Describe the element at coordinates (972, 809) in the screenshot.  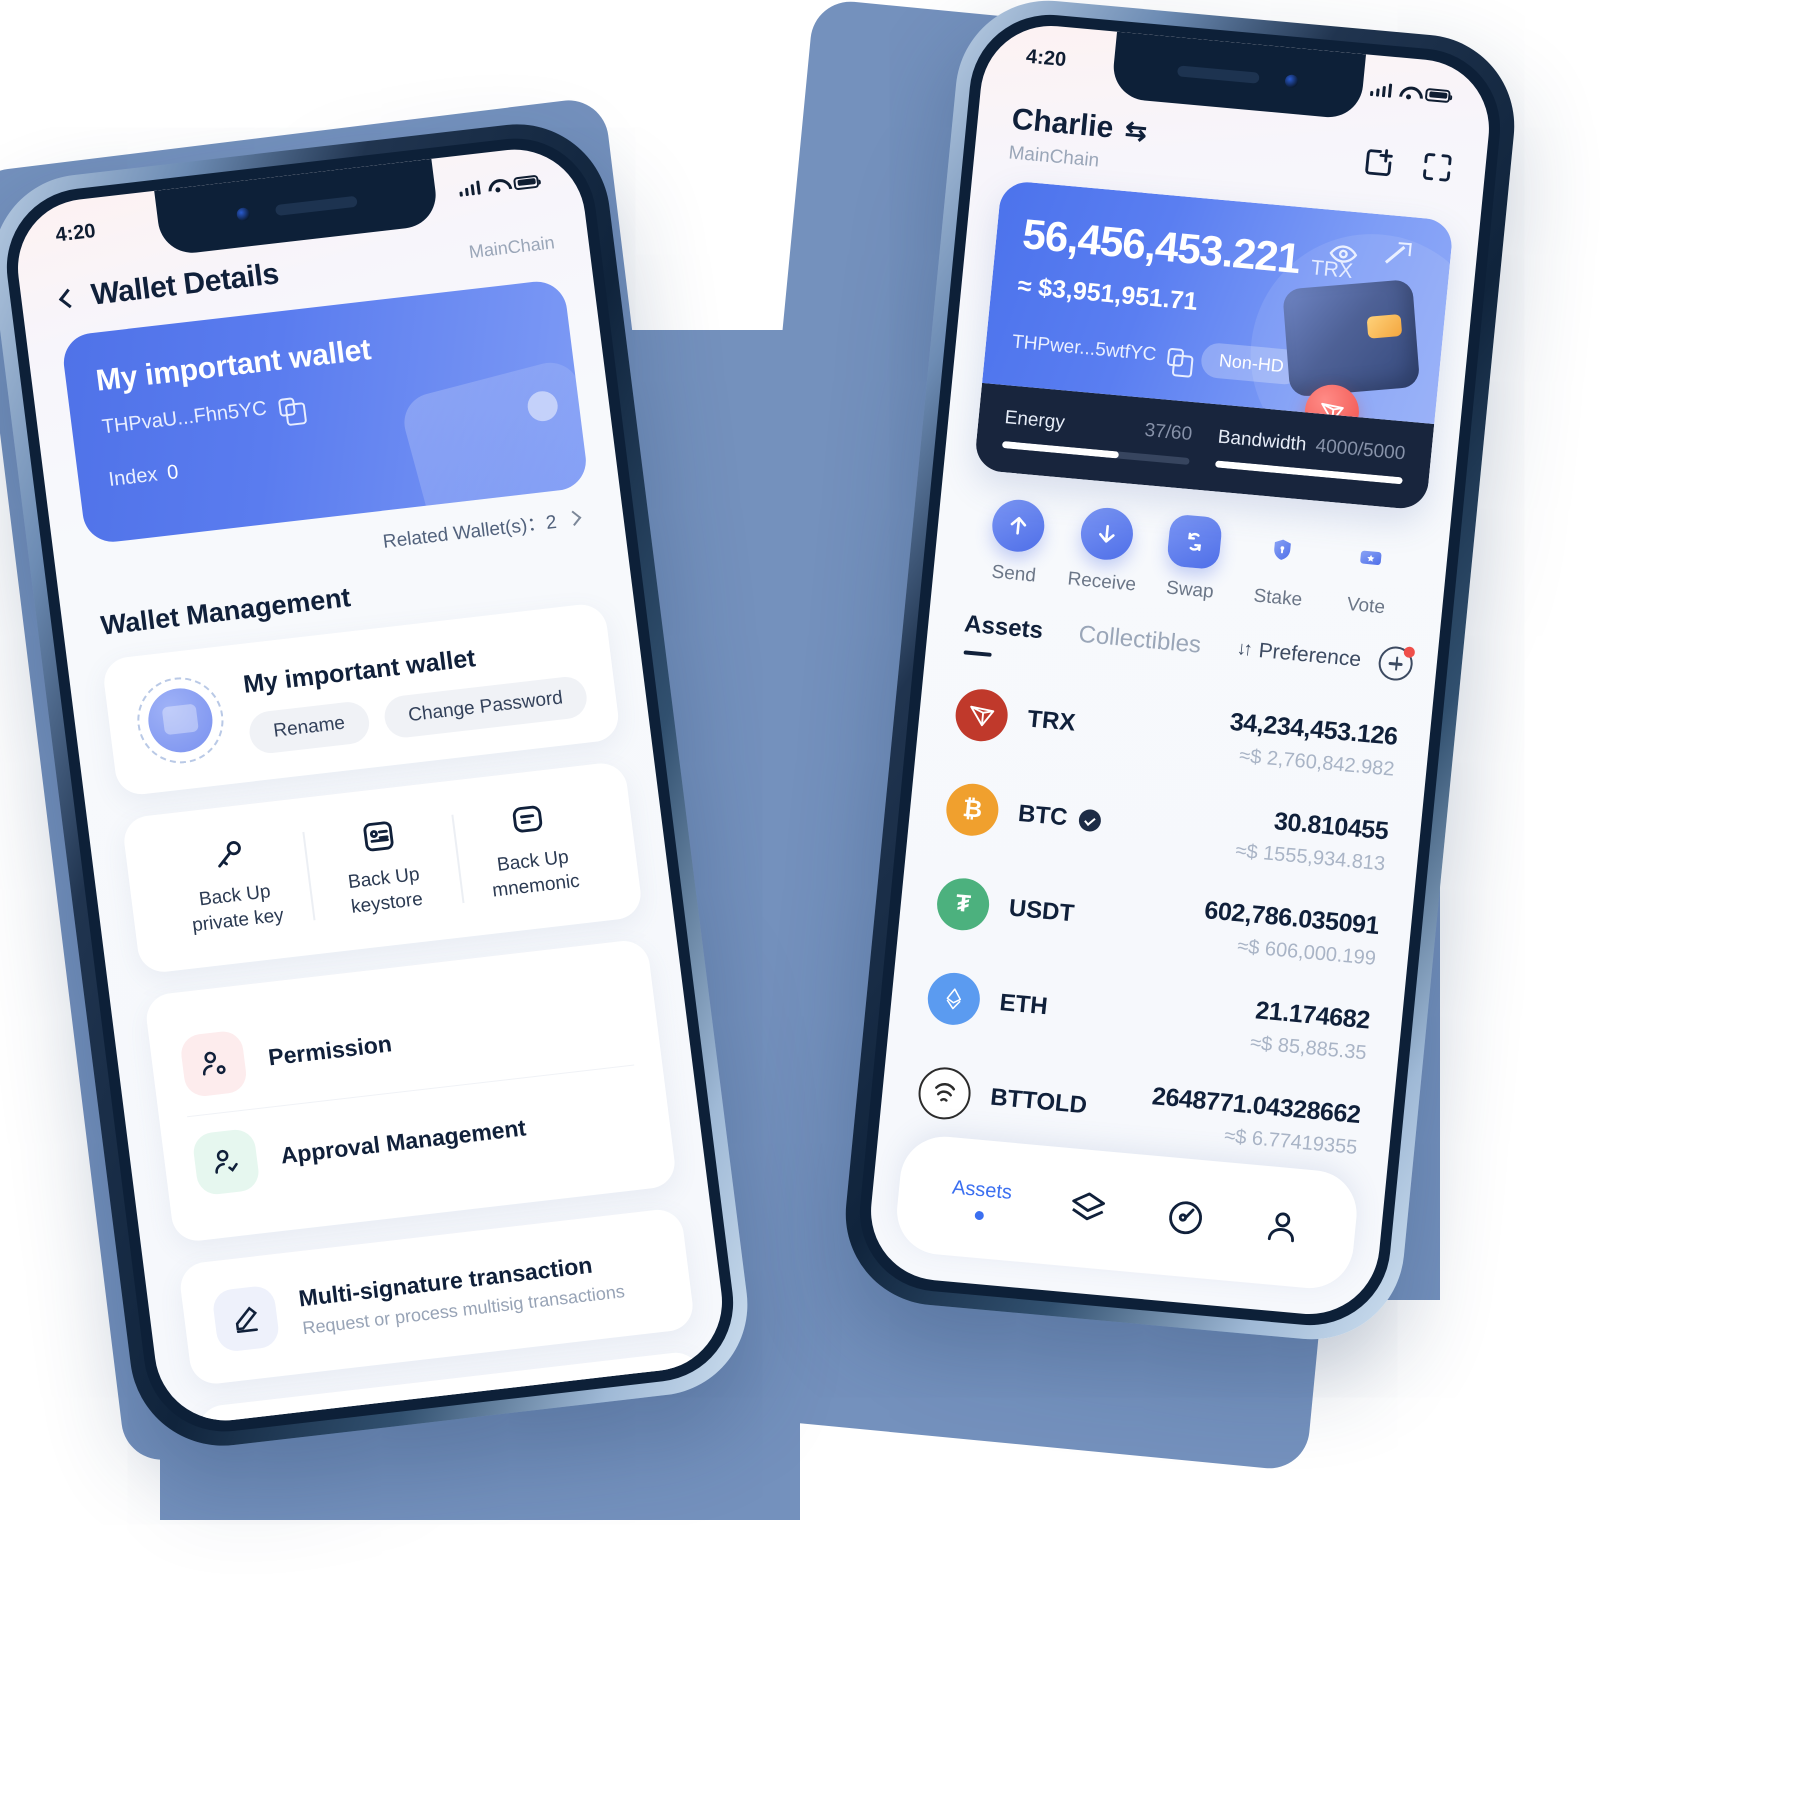
I see `bitcoin-icon: ₿` at that location.